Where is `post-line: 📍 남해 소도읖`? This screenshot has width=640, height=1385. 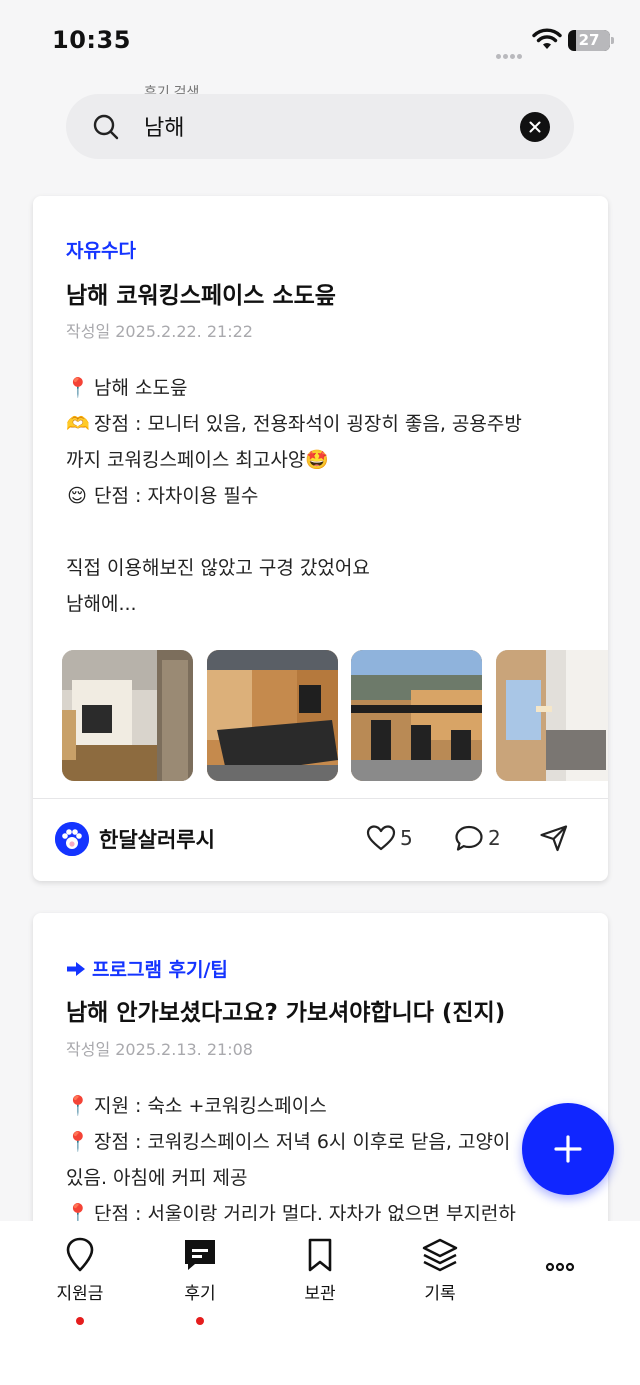
post-line: 📍 남해 소도읖 is located at coordinates (326, 388).